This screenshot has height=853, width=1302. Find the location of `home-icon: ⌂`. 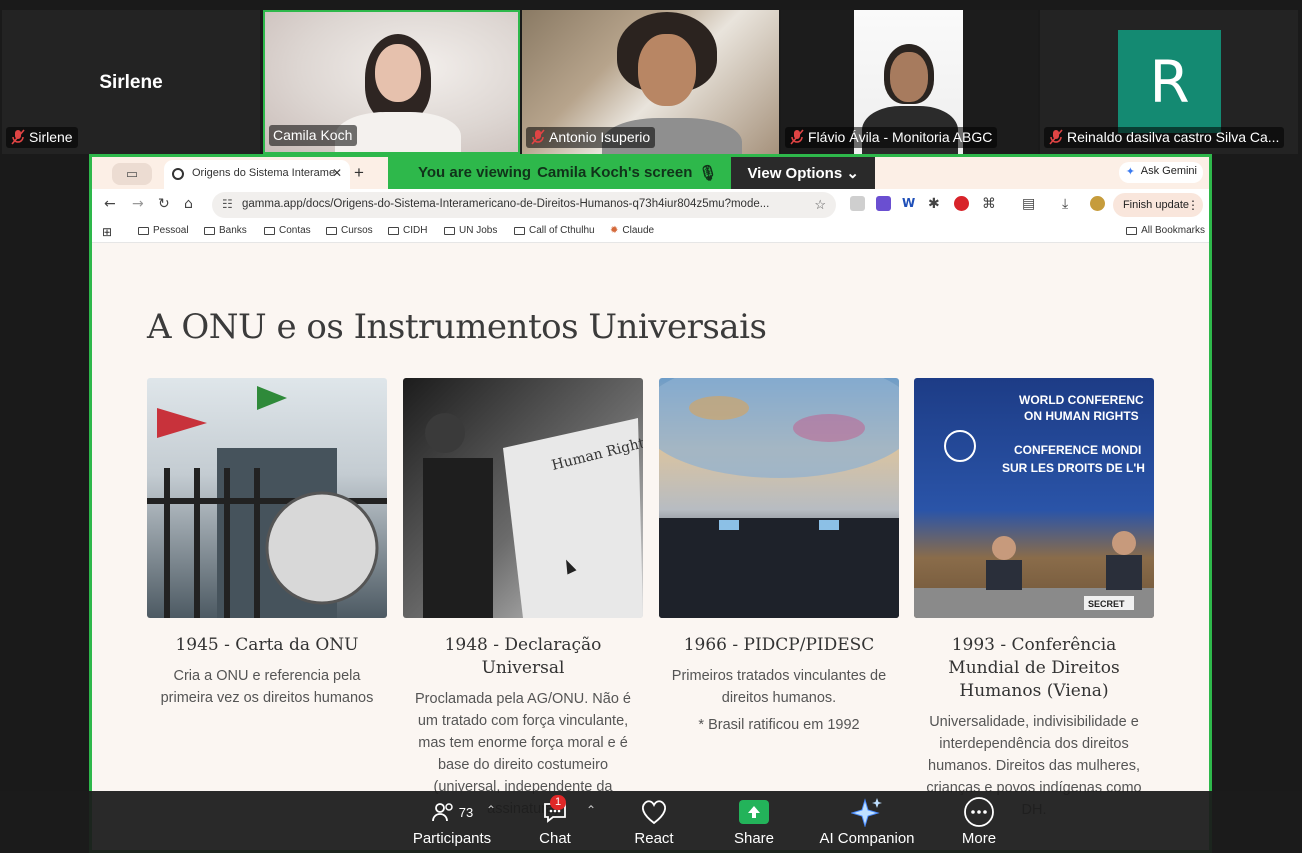

home-icon: ⌂ is located at coordinates (188, 204).